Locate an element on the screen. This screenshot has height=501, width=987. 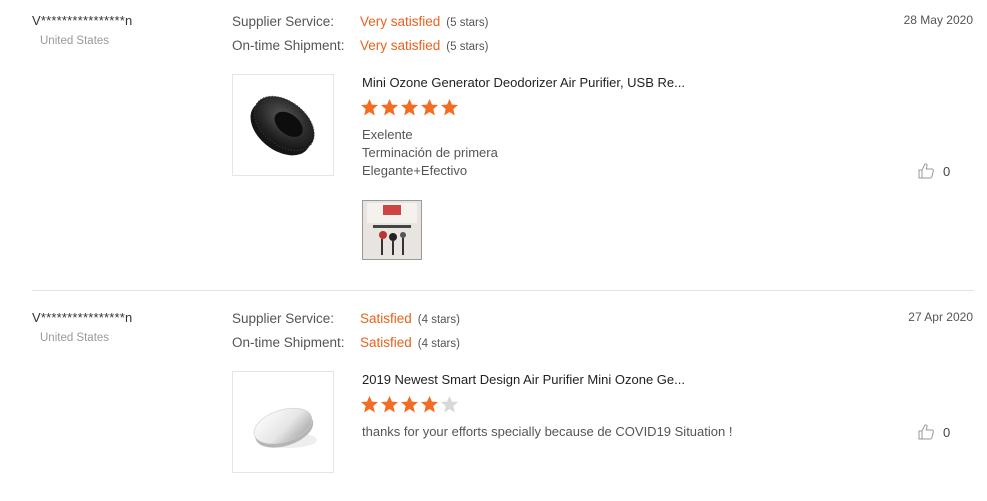
supplier-service-rating: Supplier Service: Very satisfied (5 stars) is located at coordinates (360, 21).